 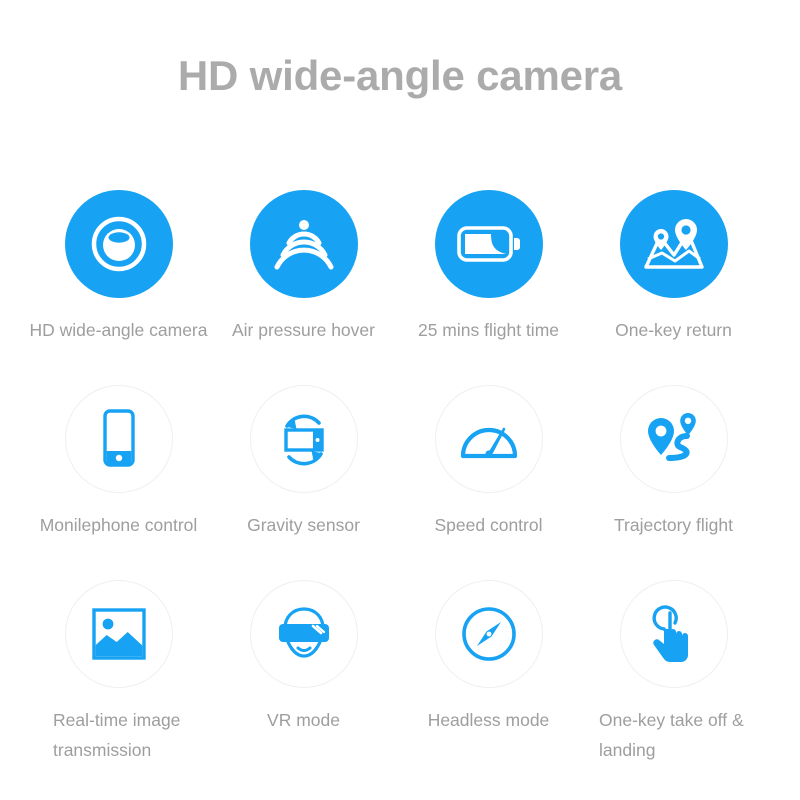 What do you see at coordinates (488, 244) in the screenshot?
I see `battery-icon` at bounding box center [488, 244].